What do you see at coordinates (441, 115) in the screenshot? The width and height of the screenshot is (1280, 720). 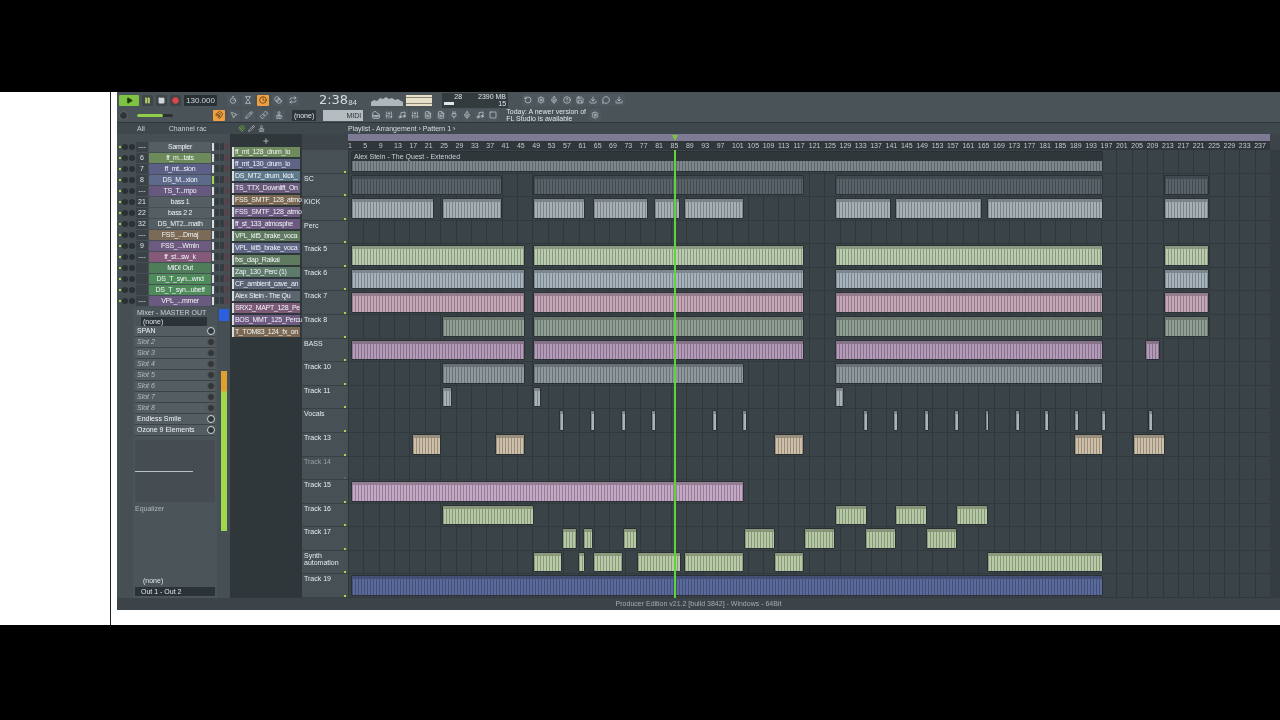 I see `page-button` at bounding box center [441, 115].